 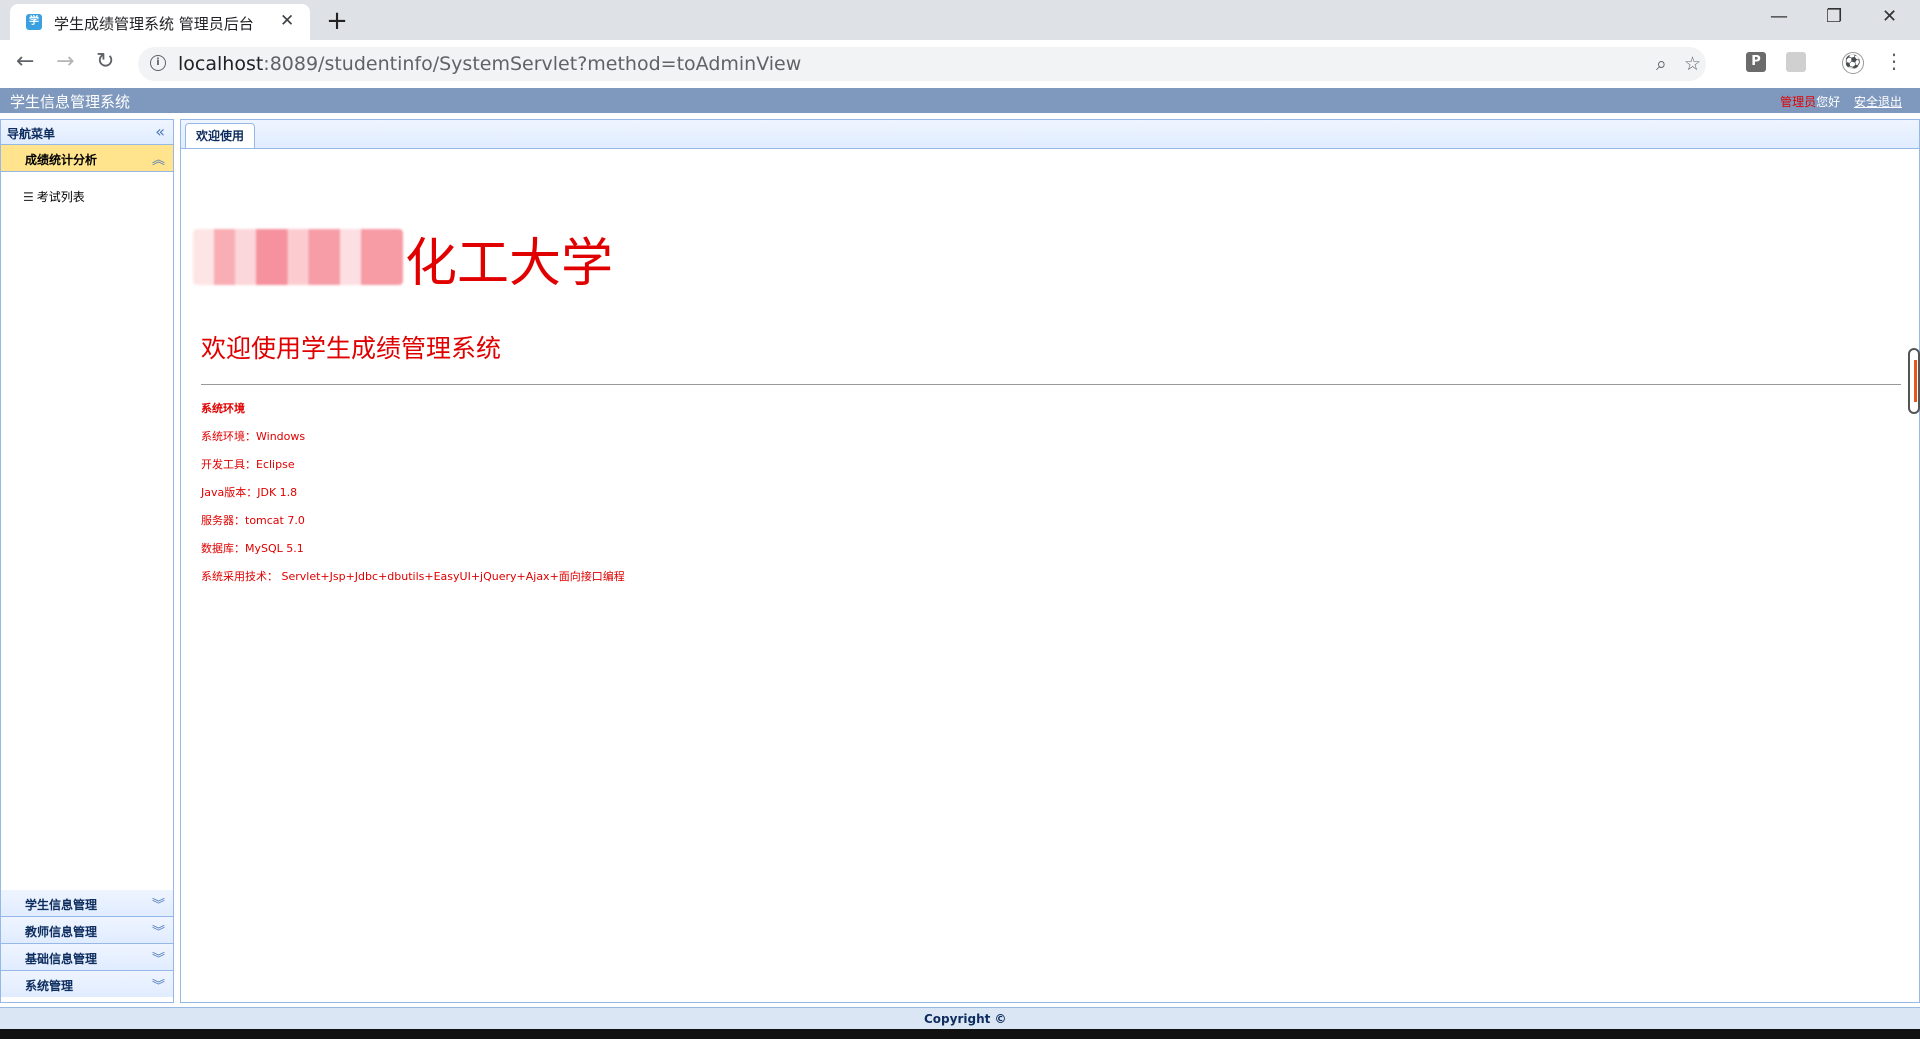 I want to click on accordion-label: 教师信息管理, so click(x=61, y=932).